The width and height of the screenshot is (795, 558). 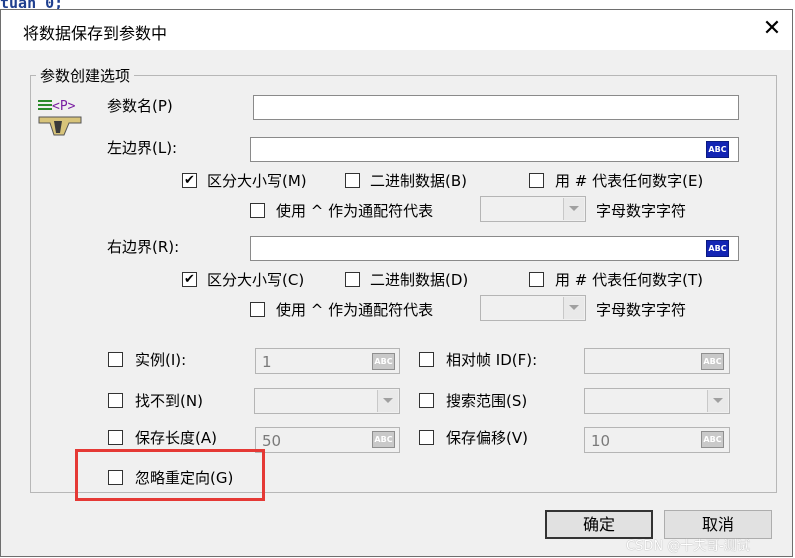 What do you see at coordinates (115, 400) in the screenshot?
I see `not-found-checkbox` at bounding box center [115, 400].